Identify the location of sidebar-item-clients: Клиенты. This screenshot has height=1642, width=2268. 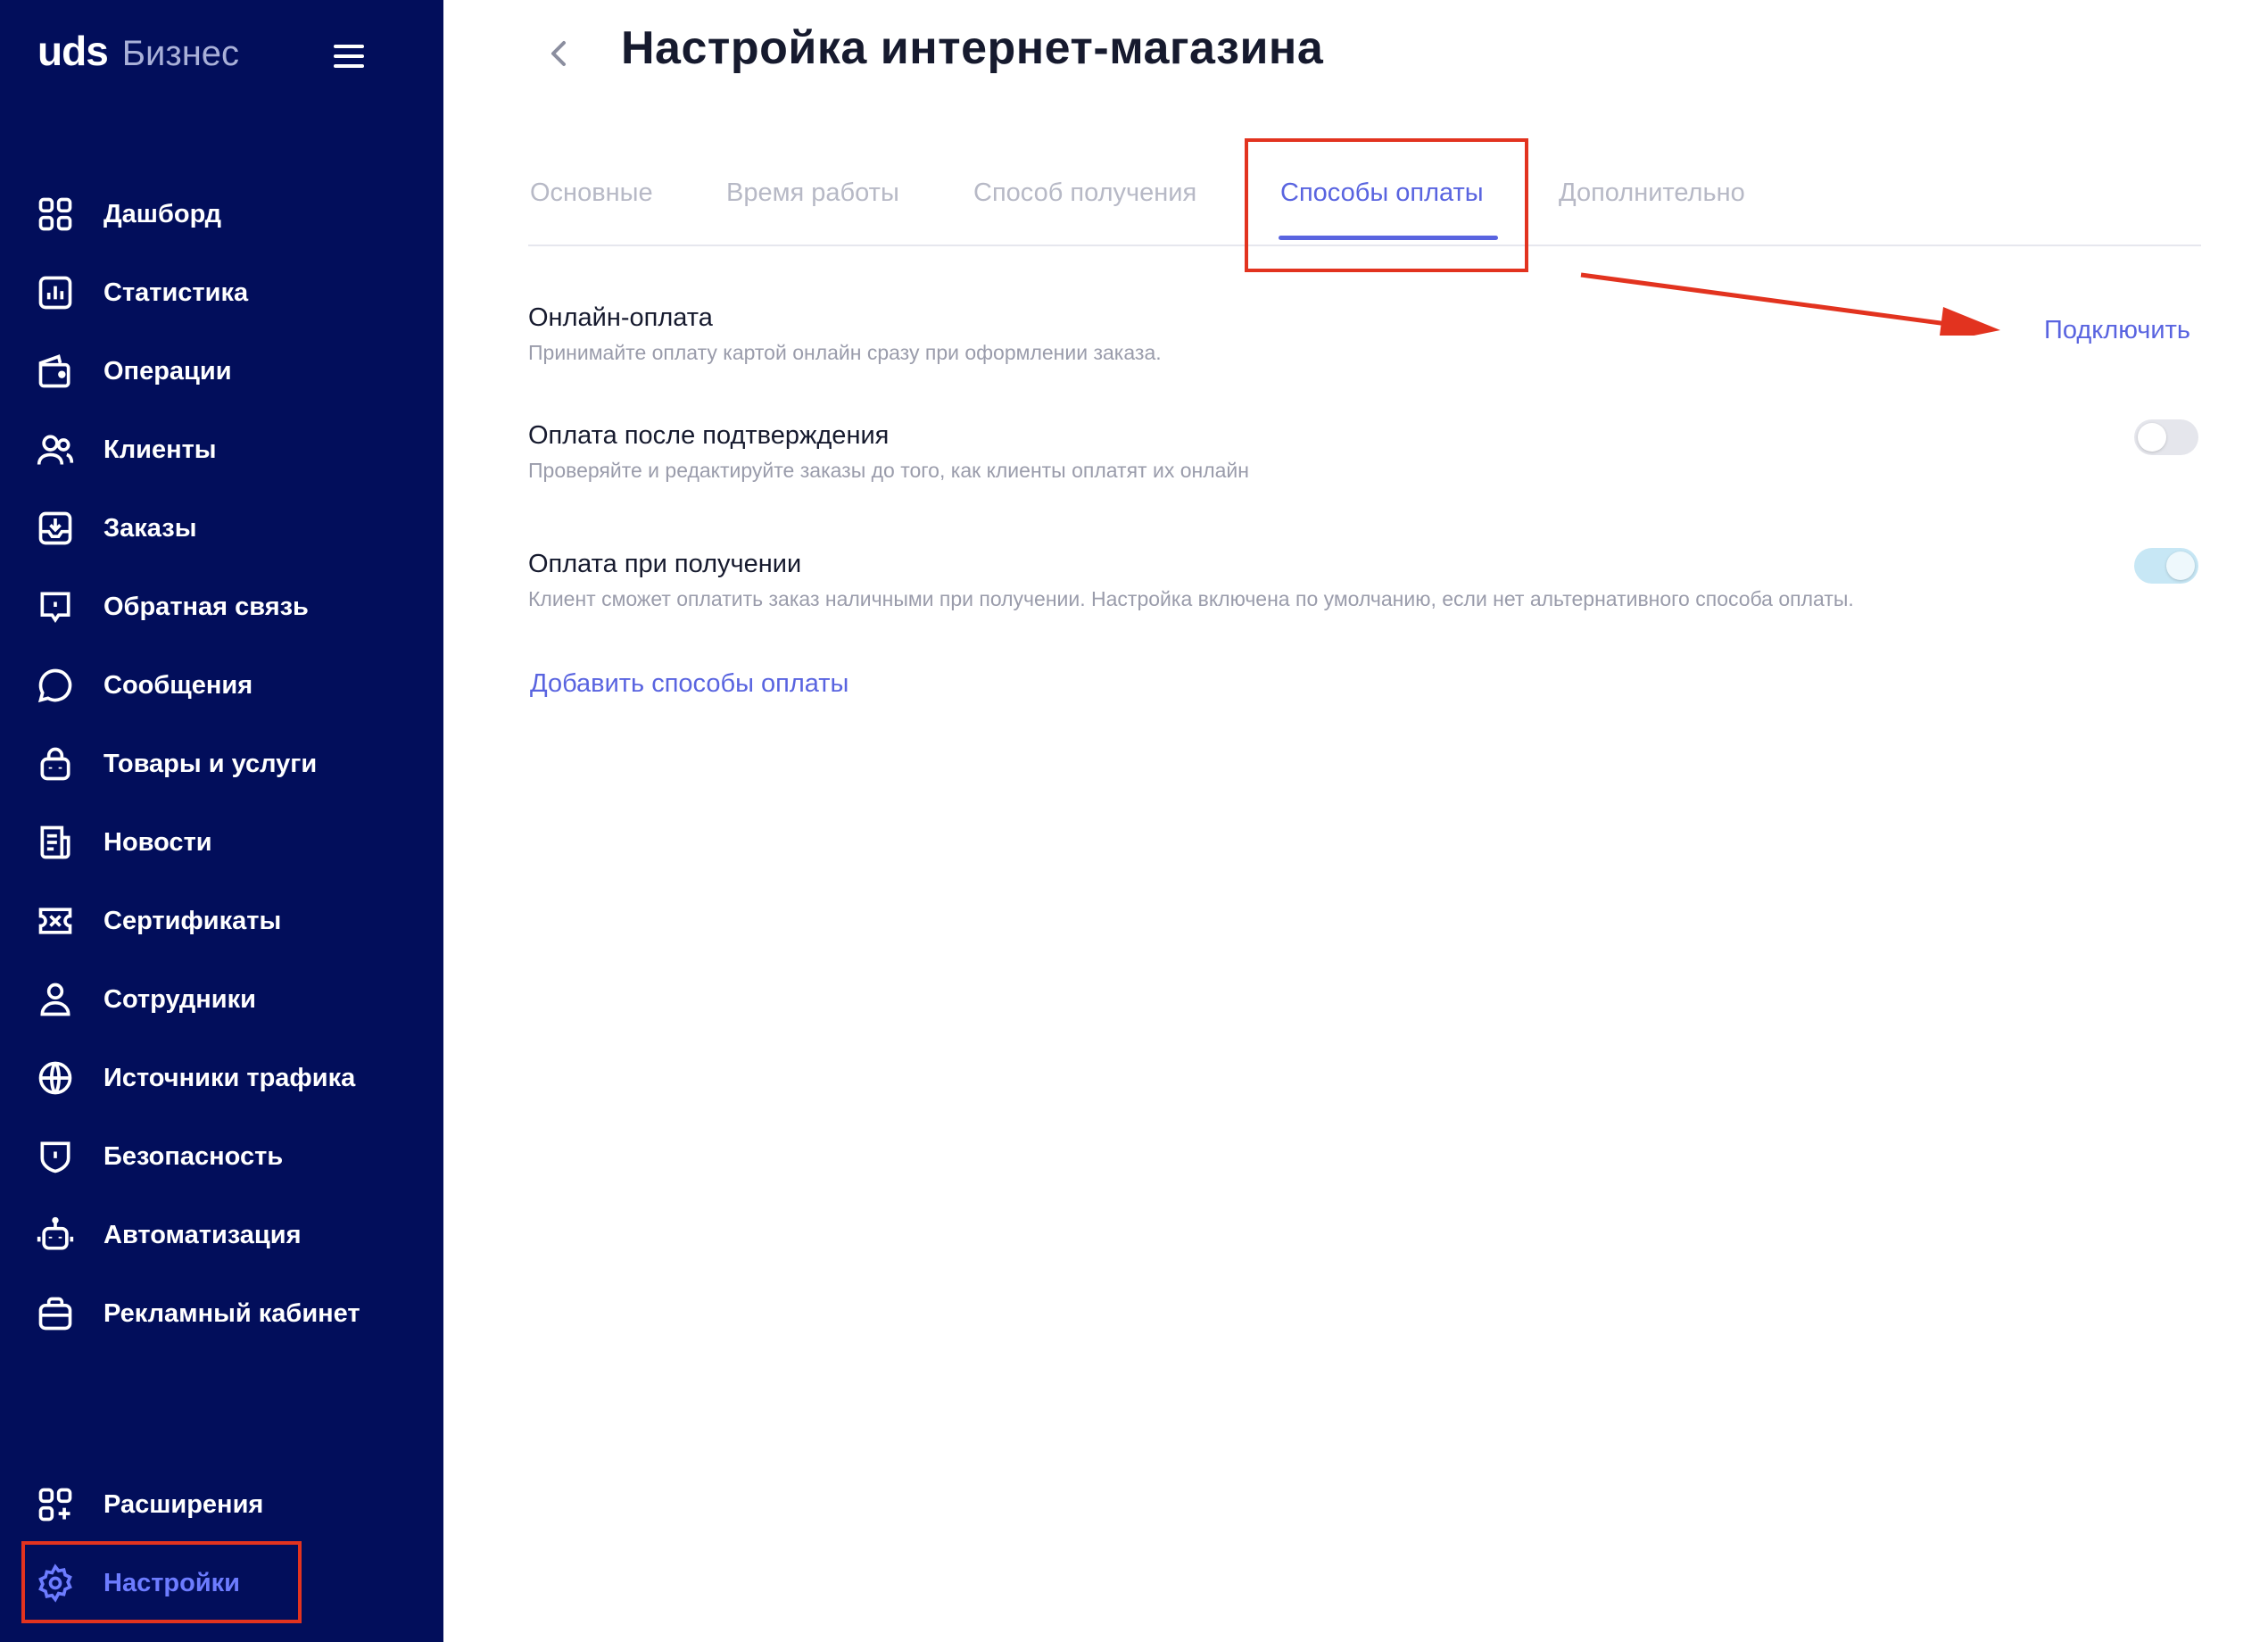
(221, 450).